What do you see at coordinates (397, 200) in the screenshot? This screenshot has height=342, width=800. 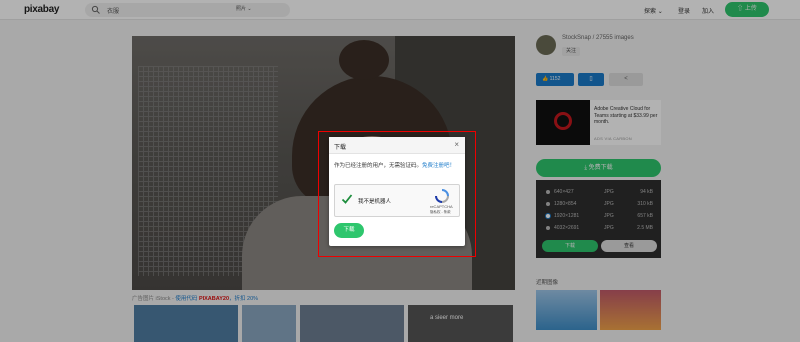 I see `recaptcha-widget: 我不是机器人 reCAPTCHA 隐私权 - 条款` at bounding box center [397, 200].